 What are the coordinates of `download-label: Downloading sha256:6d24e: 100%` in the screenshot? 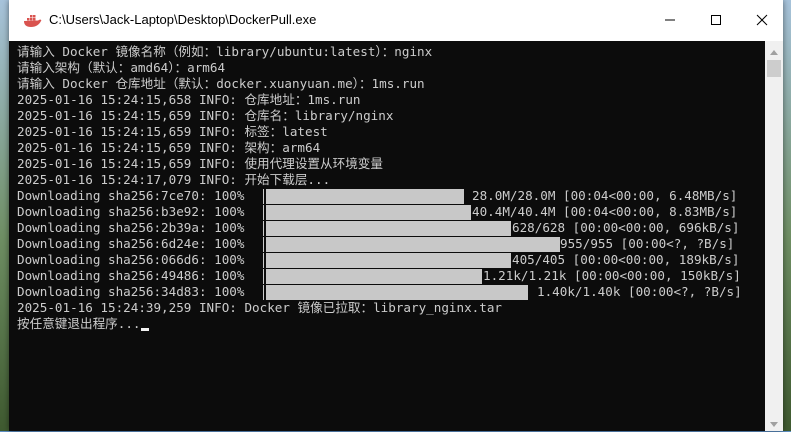 It's located at (131, 243).